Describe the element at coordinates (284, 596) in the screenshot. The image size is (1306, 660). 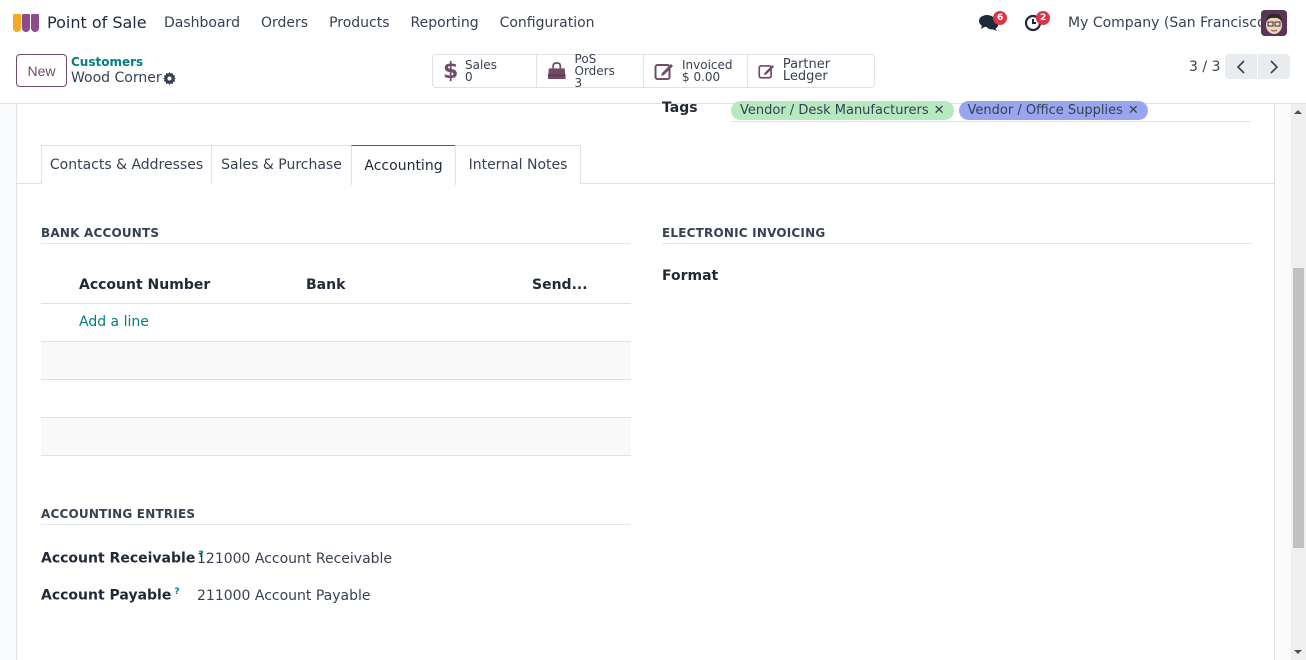
I see `account-payable-field: 211000 Account Payable` at that location.